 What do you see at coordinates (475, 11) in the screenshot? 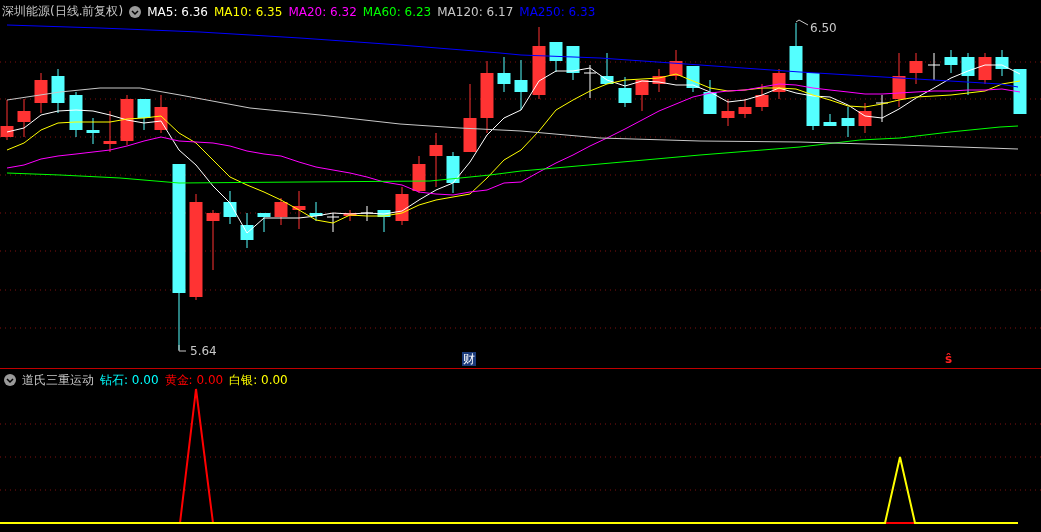
I see `moving-average-value: MA120: 6.17` at bounding box center [475, 11].